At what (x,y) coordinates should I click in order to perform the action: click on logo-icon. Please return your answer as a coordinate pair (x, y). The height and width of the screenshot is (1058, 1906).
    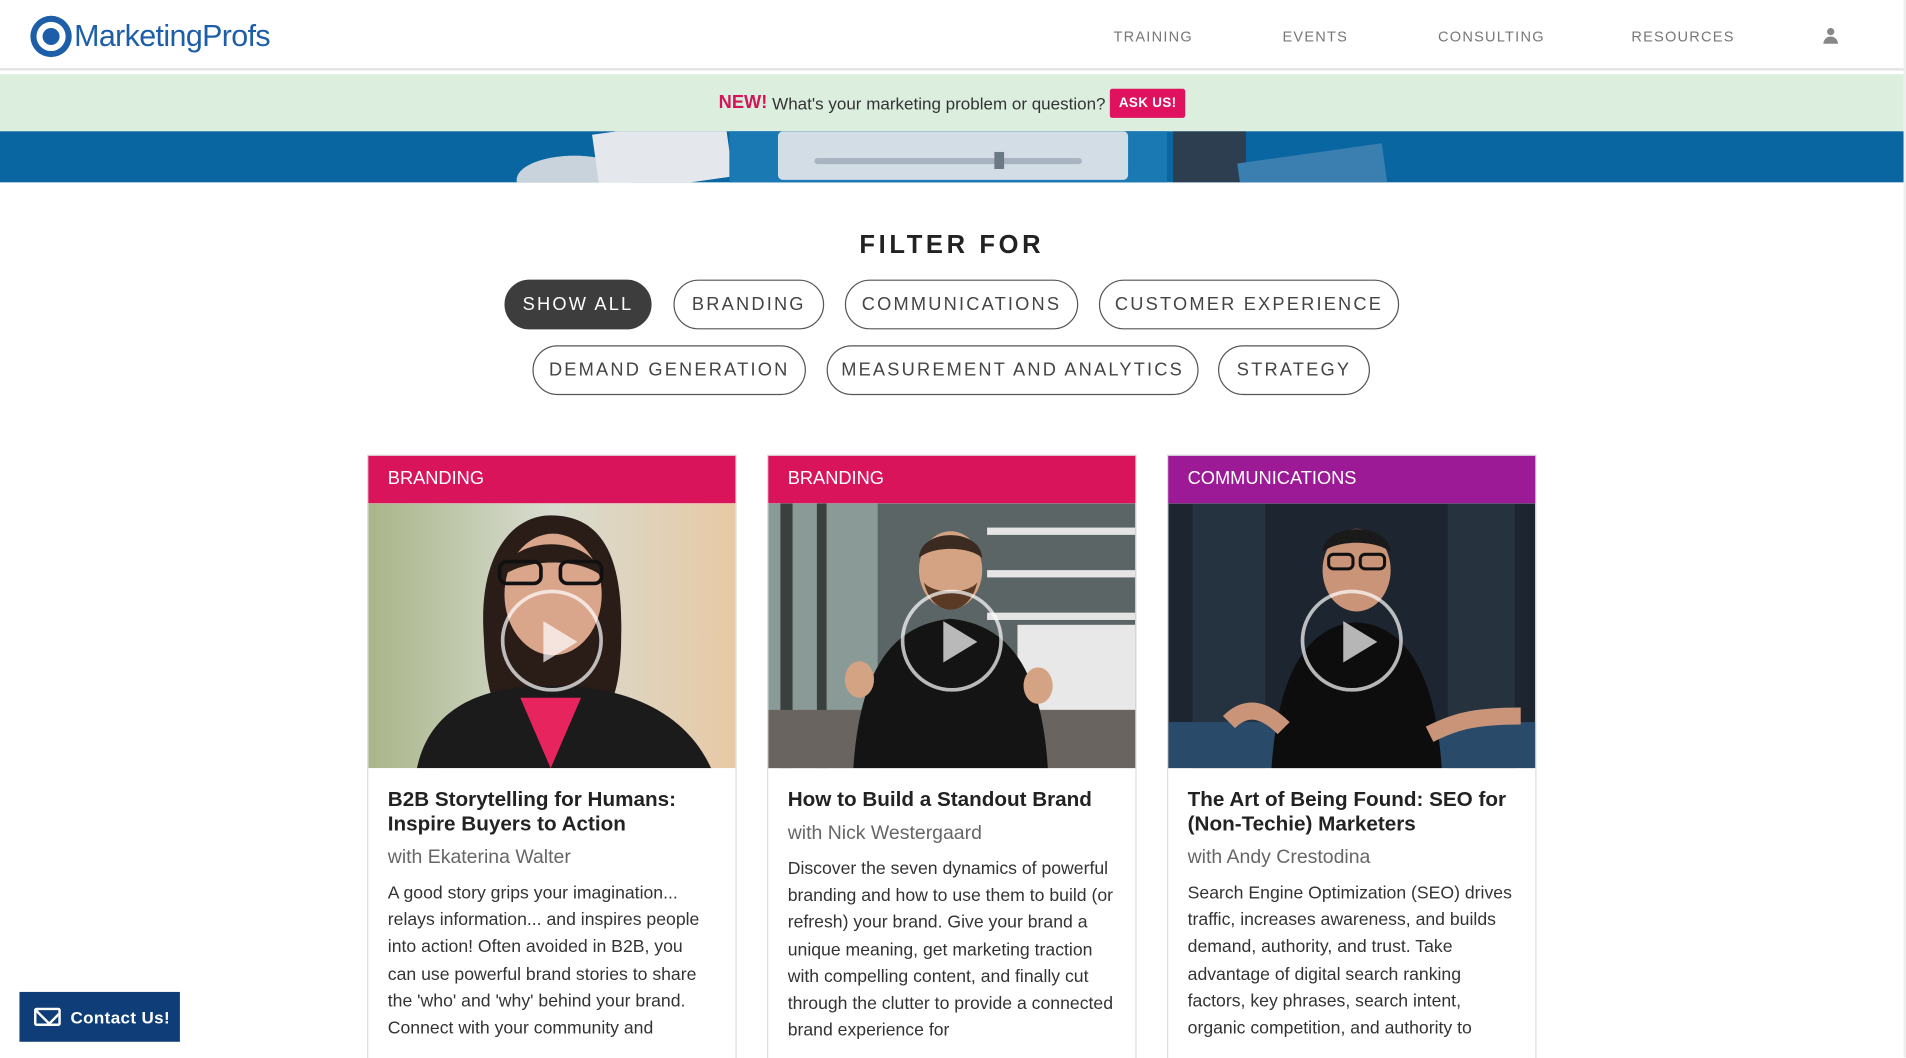
    Looking at the image, I should click on (51, 36).